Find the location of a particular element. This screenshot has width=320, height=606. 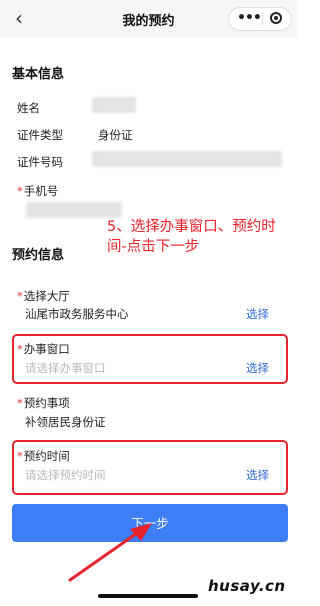

red-arrow-annotation is located at coordinates (110, 552).